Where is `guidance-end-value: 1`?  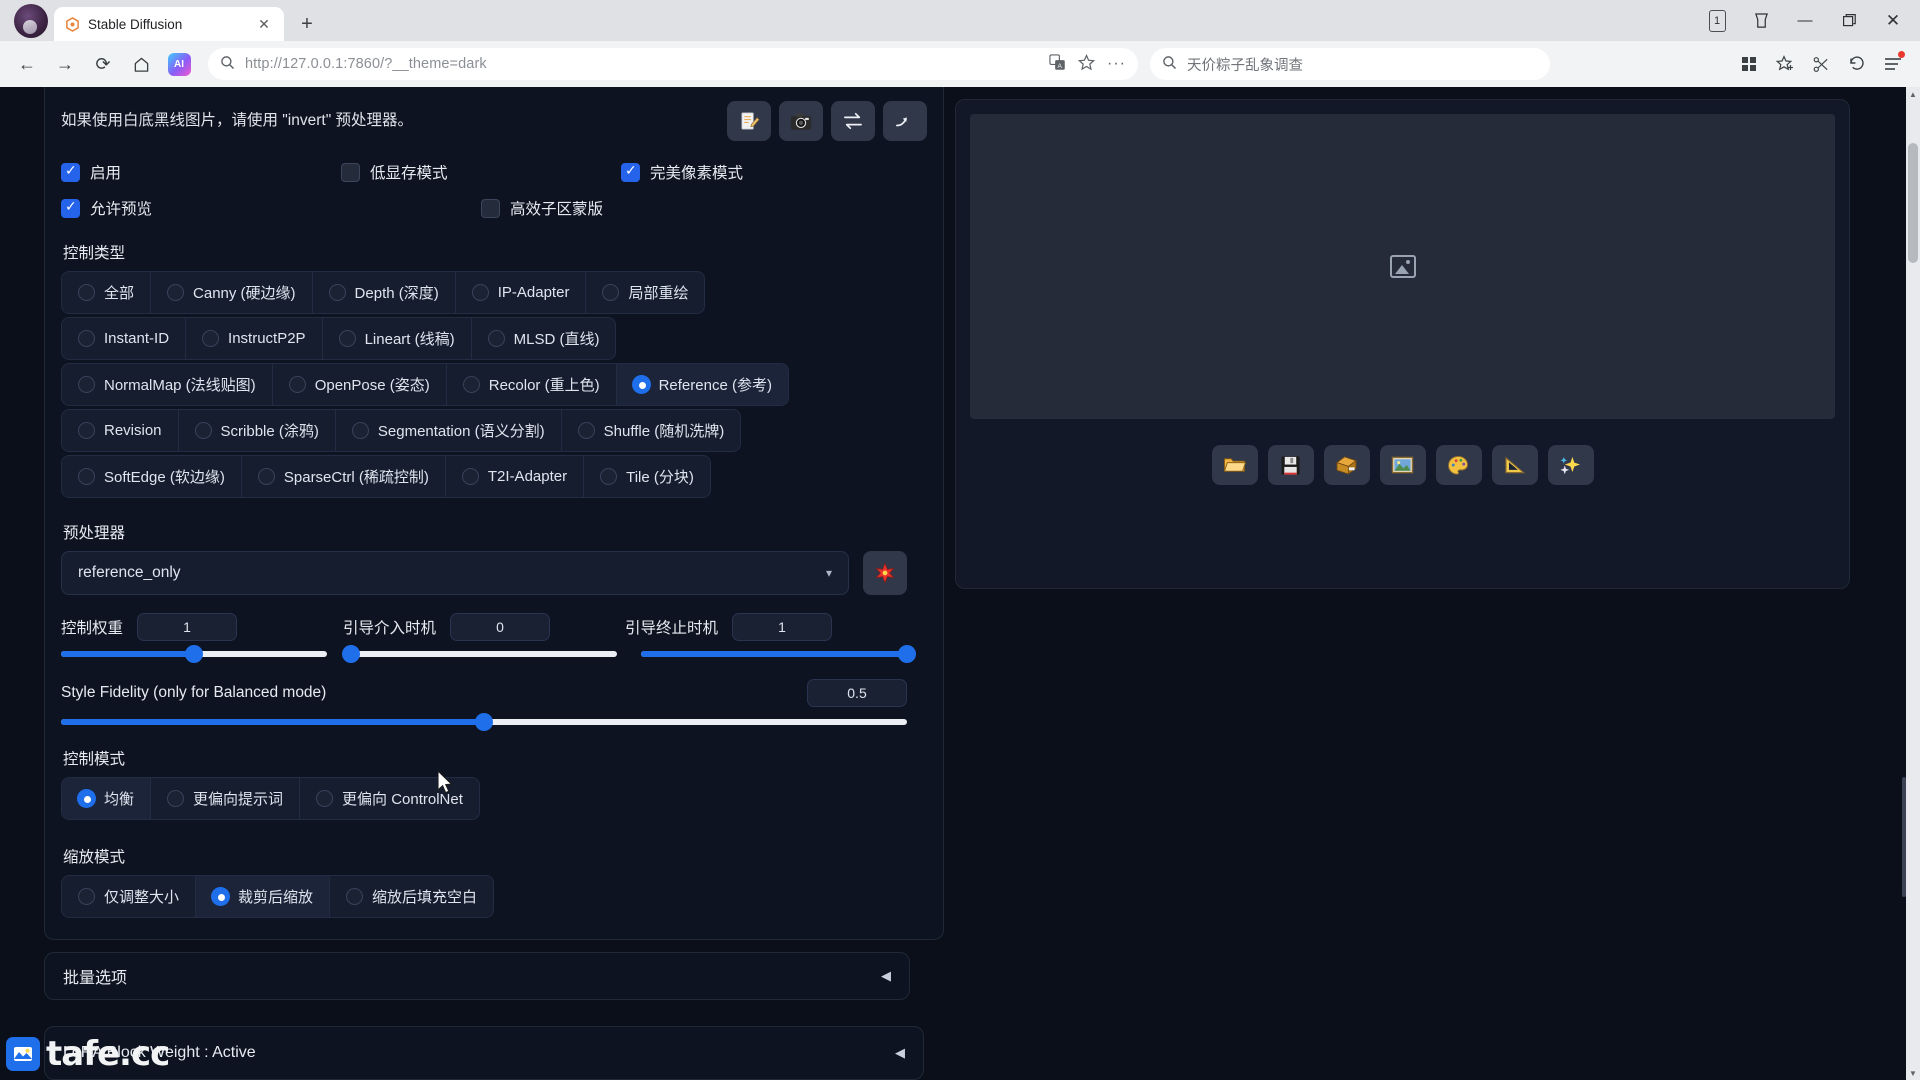 guidance-end-value: 1 is located at coordinates (782, 627).